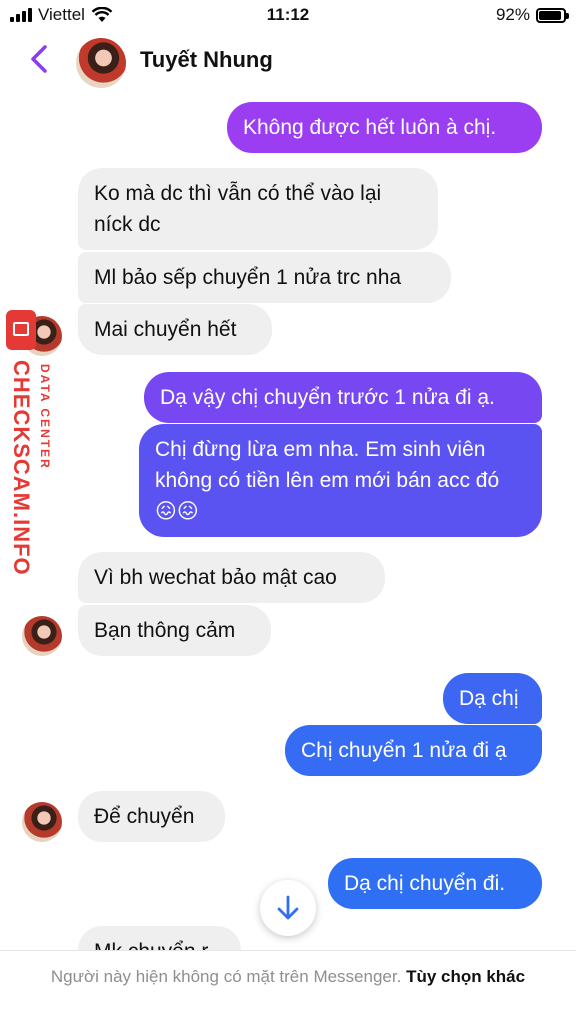  I want to click on message-incoming: Bạn thông cảm, so click(174, 630).